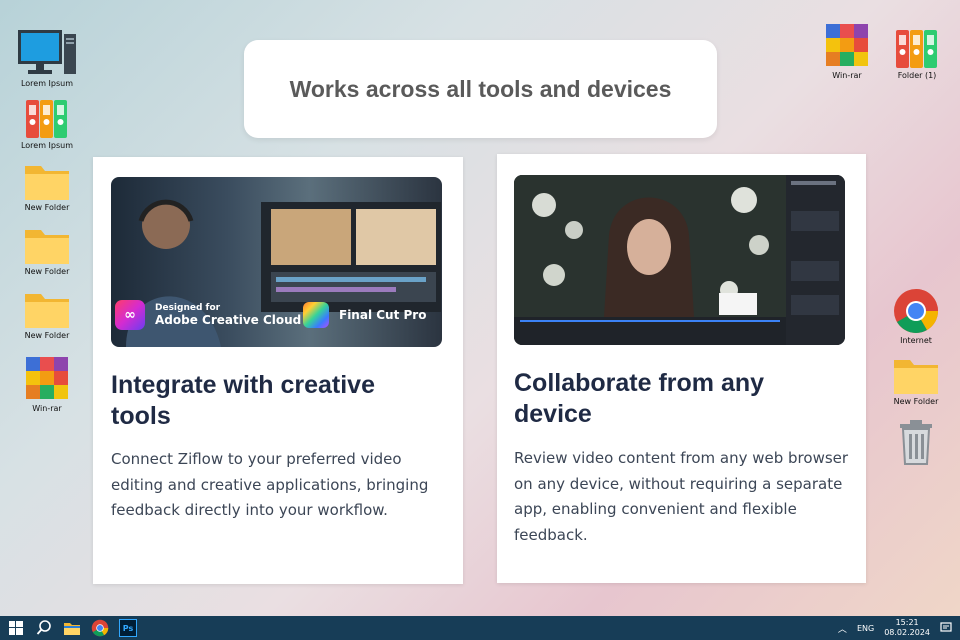  I want to click on desktop-icon-label: Internet, so click(916, 340).